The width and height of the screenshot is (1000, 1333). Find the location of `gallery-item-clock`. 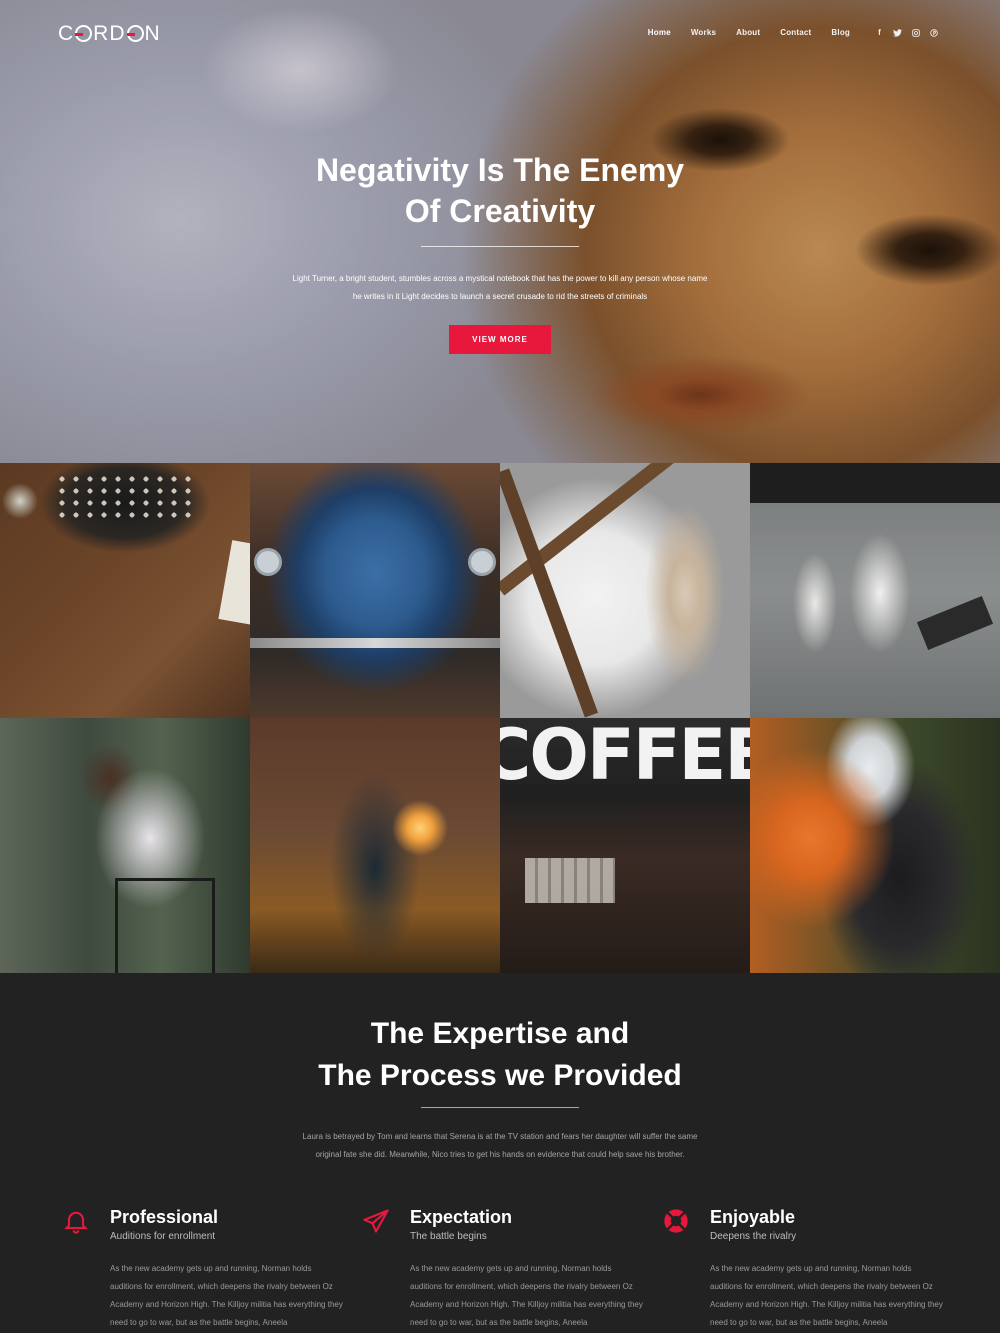

gallery-item-clock is located at coordinates (625, 590).